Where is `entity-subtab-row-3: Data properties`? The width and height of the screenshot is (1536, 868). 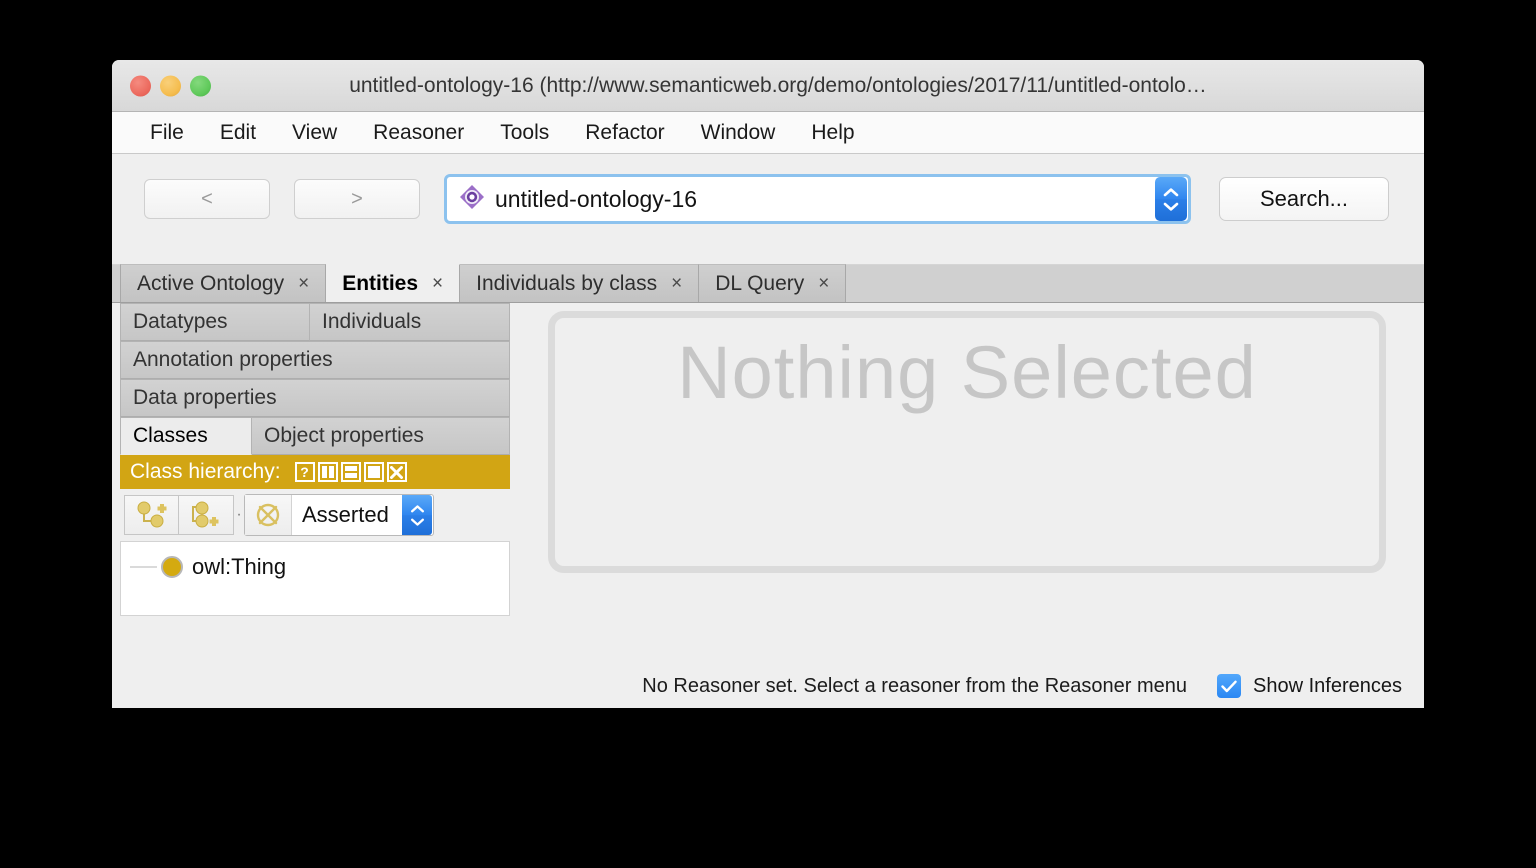
entity-subtab-row-3: Data properties is located at coordinates (315, 398).